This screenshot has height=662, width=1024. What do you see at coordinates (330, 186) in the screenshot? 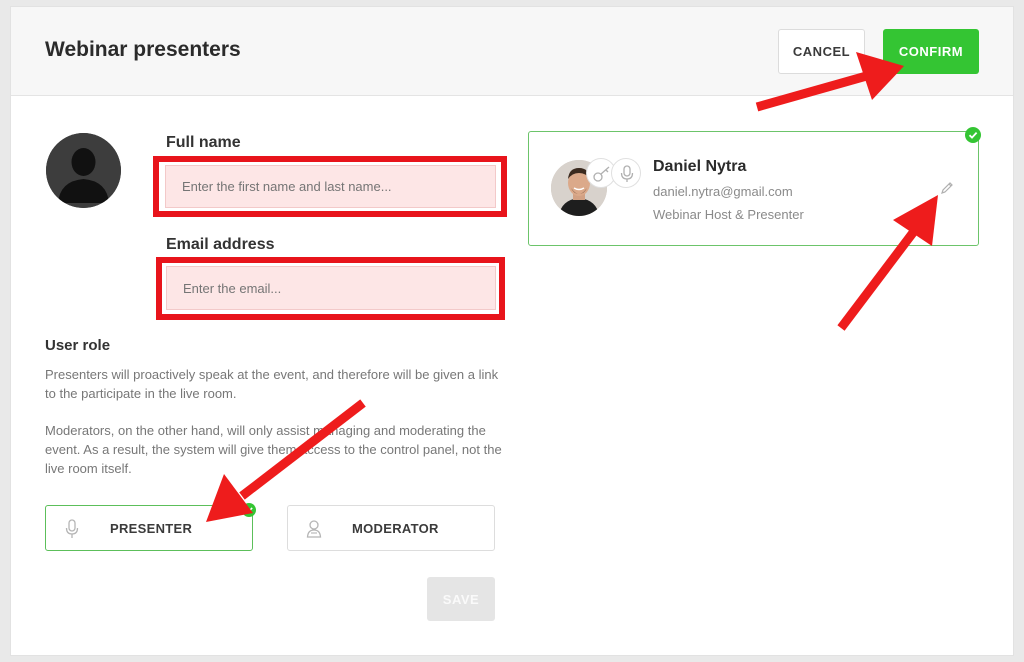
I see `full-name-input` at bounding box center [330, 186].